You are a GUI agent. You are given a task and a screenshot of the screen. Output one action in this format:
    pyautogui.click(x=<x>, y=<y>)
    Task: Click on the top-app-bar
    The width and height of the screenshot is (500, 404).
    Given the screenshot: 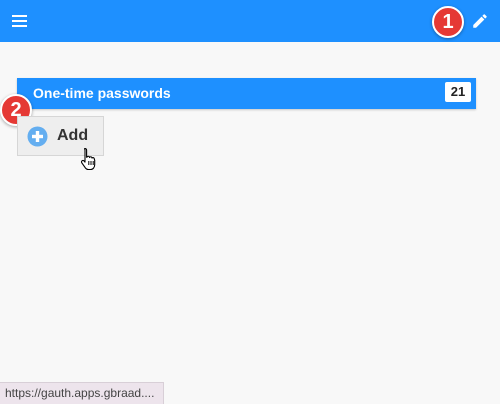 What is the action you would take?
    pyautogui.click(x=250, y=21)
    